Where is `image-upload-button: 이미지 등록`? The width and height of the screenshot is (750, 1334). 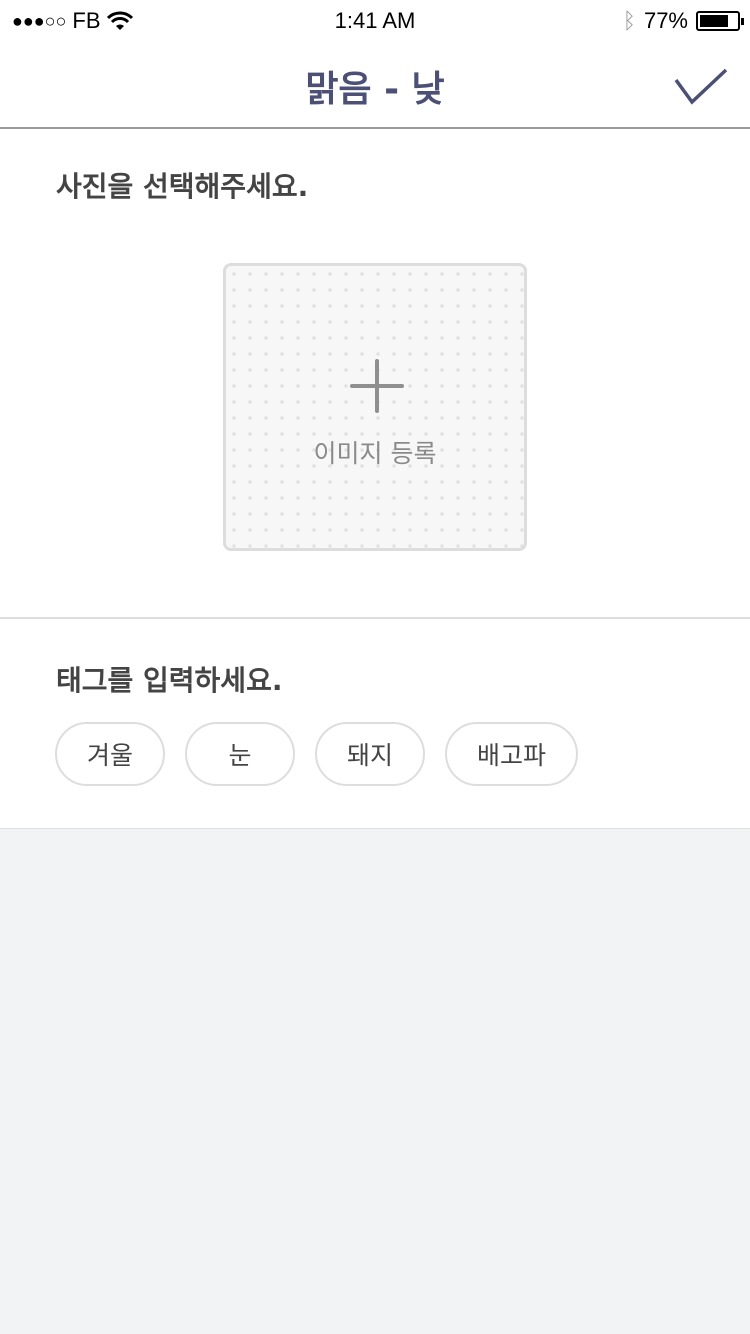 image-upload-button: 이미지 등록 is located at coordinates (375, 407).